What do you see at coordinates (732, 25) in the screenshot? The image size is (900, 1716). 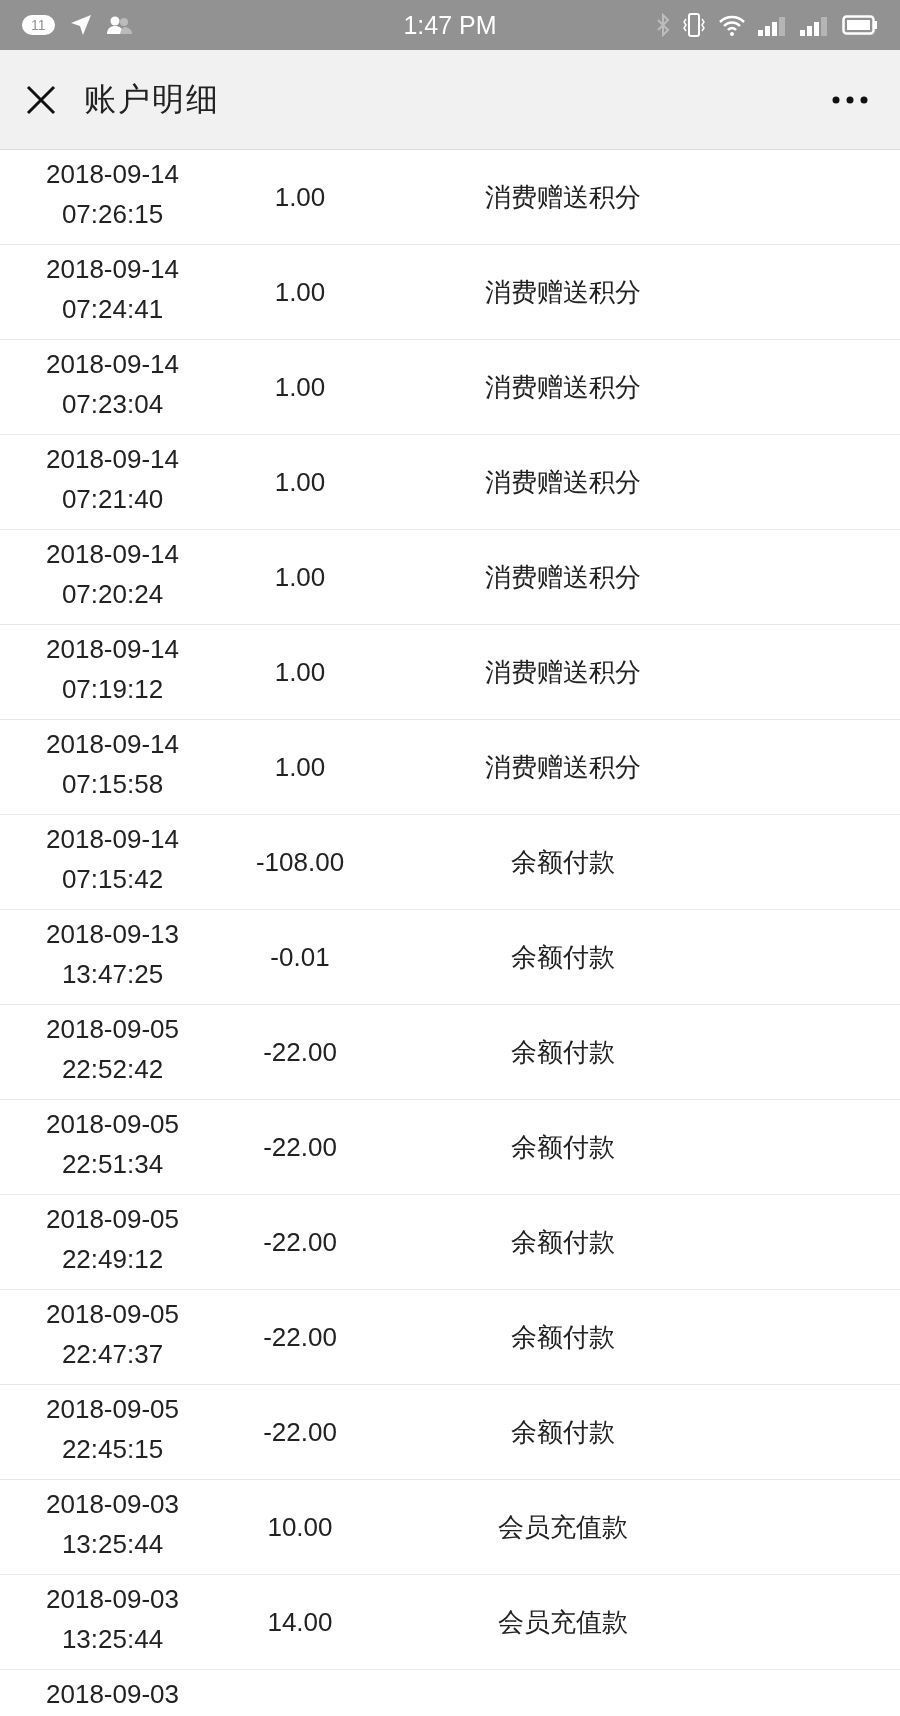 I see `wifi-icon` at bounding box center [732, 25].